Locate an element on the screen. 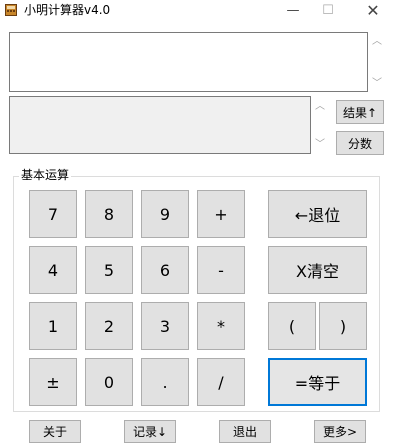 The height and width of the screenshot is (447, 395). more-button: 更多> is located at coordinates (340, 431).